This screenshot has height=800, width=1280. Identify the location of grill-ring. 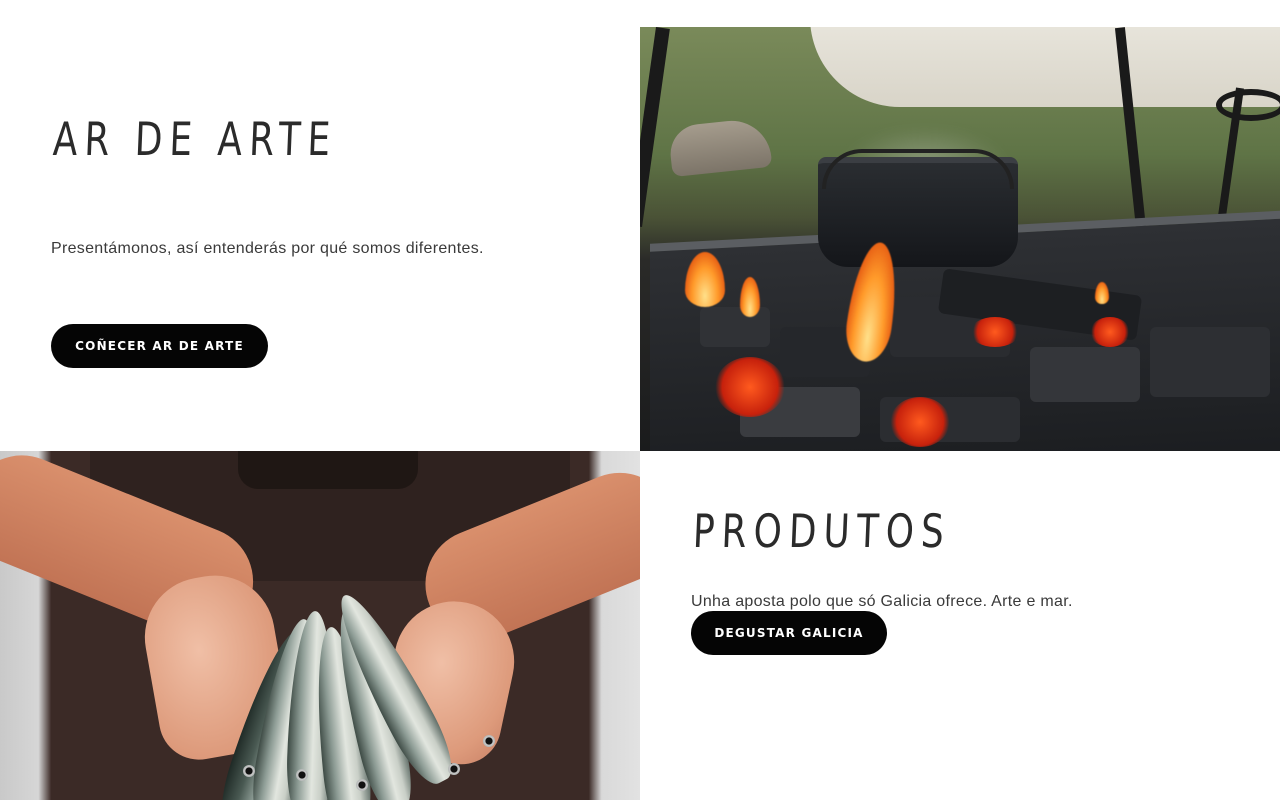
(1248, 105).